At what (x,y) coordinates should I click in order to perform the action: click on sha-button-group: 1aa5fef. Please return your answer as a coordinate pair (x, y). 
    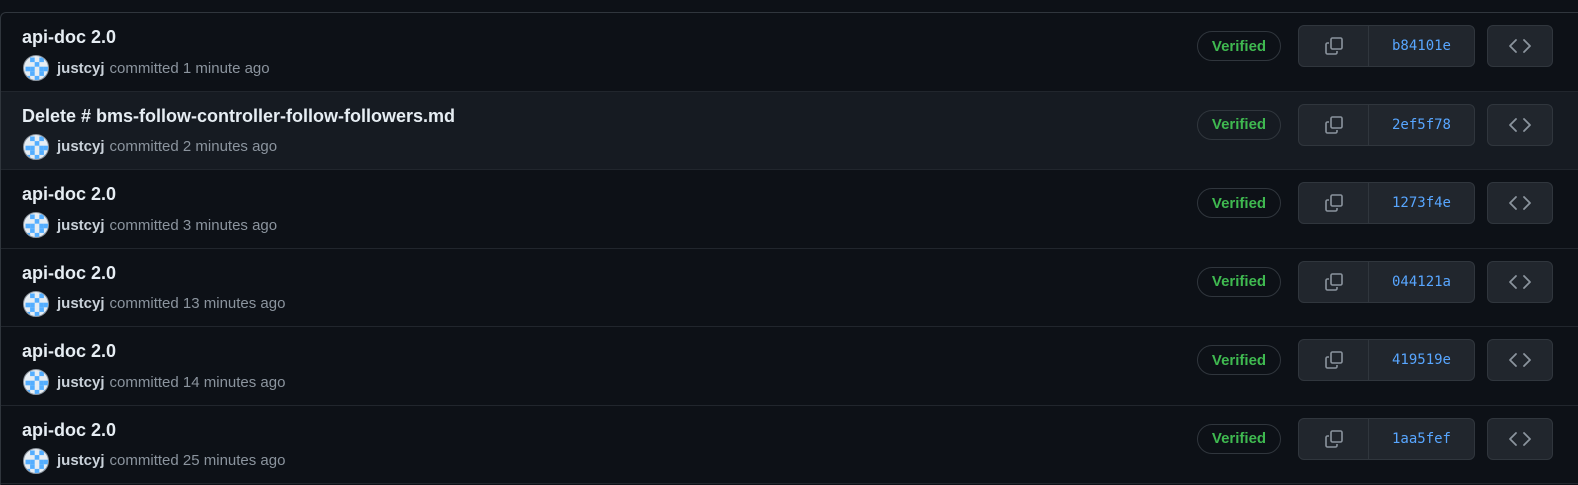
    Looking at the image, I should click on (1386, 438).